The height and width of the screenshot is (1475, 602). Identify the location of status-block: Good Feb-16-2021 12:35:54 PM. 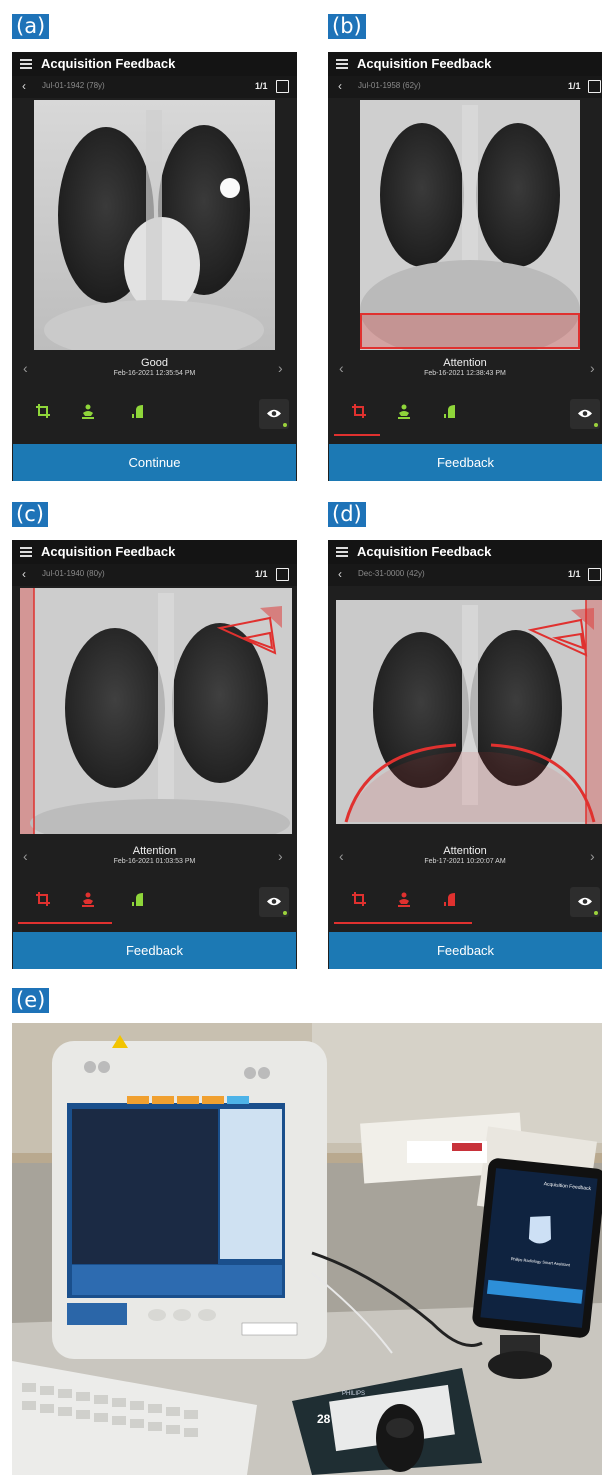
(154, 367).